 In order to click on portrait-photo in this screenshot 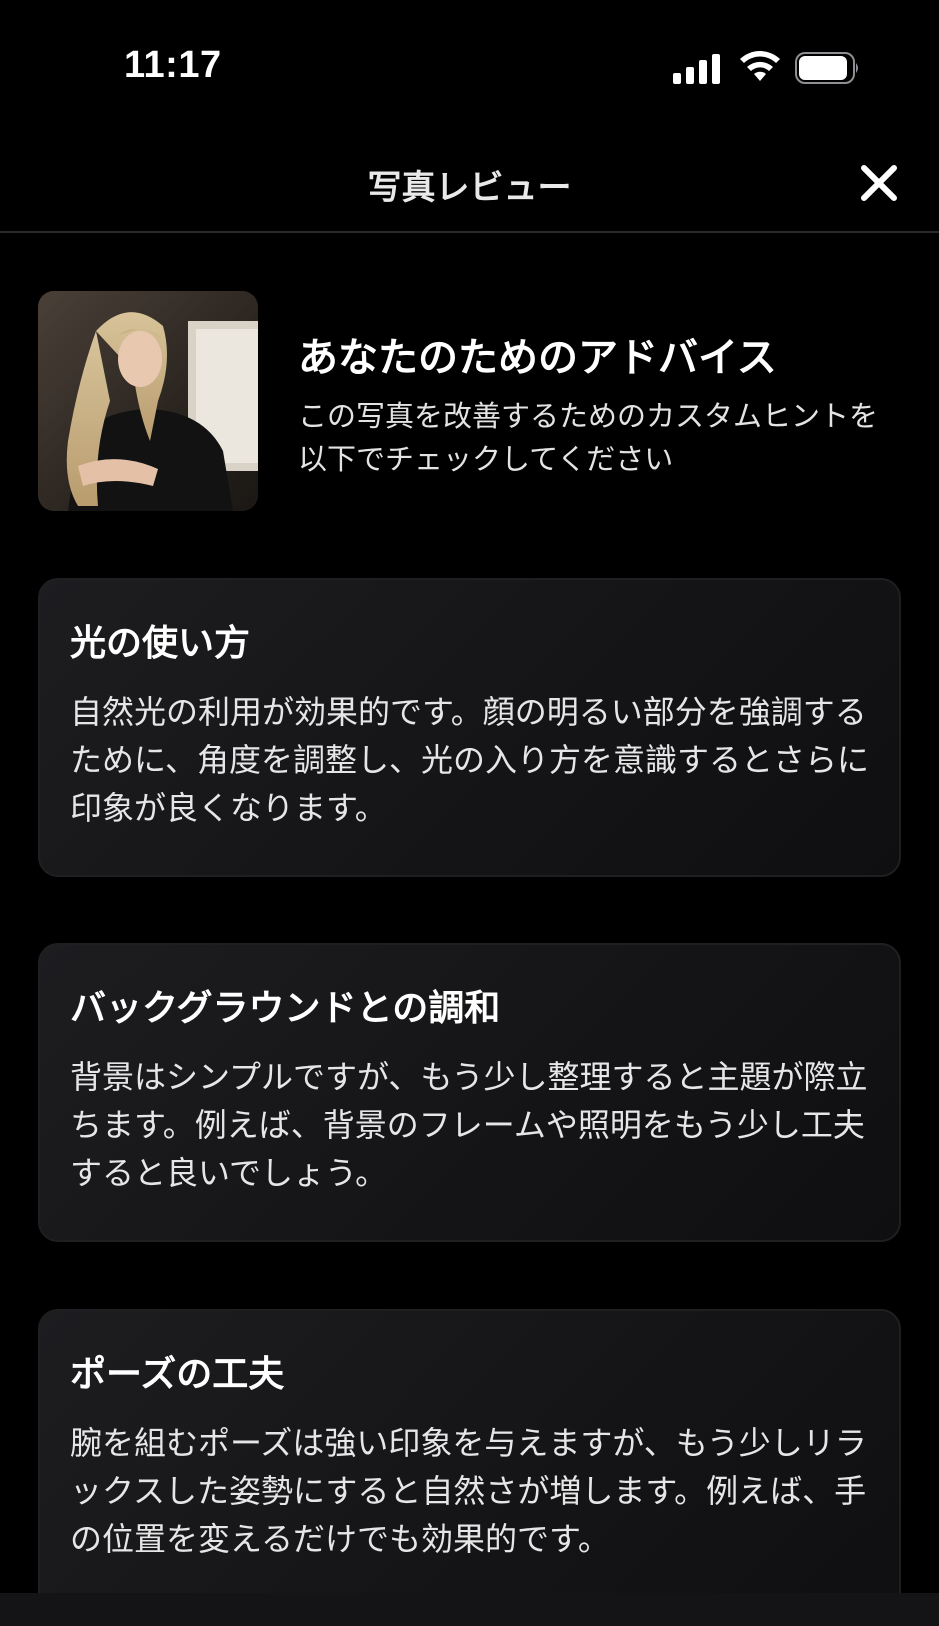, I will do `click(148, 401)`.